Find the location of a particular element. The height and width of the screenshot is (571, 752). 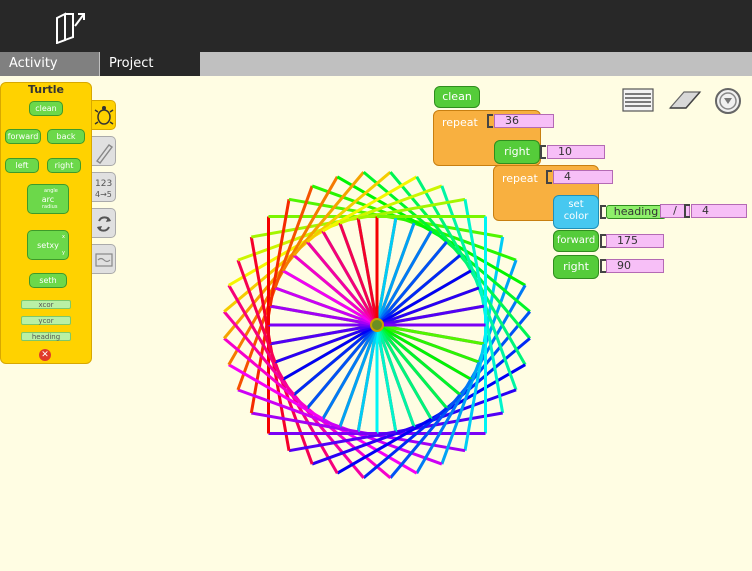

right-outer-block: right is located at coordinates (517, 152).